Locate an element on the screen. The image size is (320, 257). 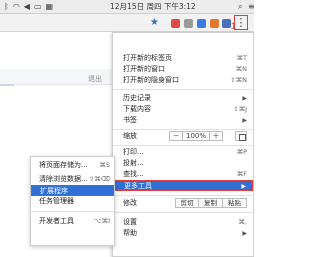
menu-label: 更多工具 is located at coordinates (138, 186).